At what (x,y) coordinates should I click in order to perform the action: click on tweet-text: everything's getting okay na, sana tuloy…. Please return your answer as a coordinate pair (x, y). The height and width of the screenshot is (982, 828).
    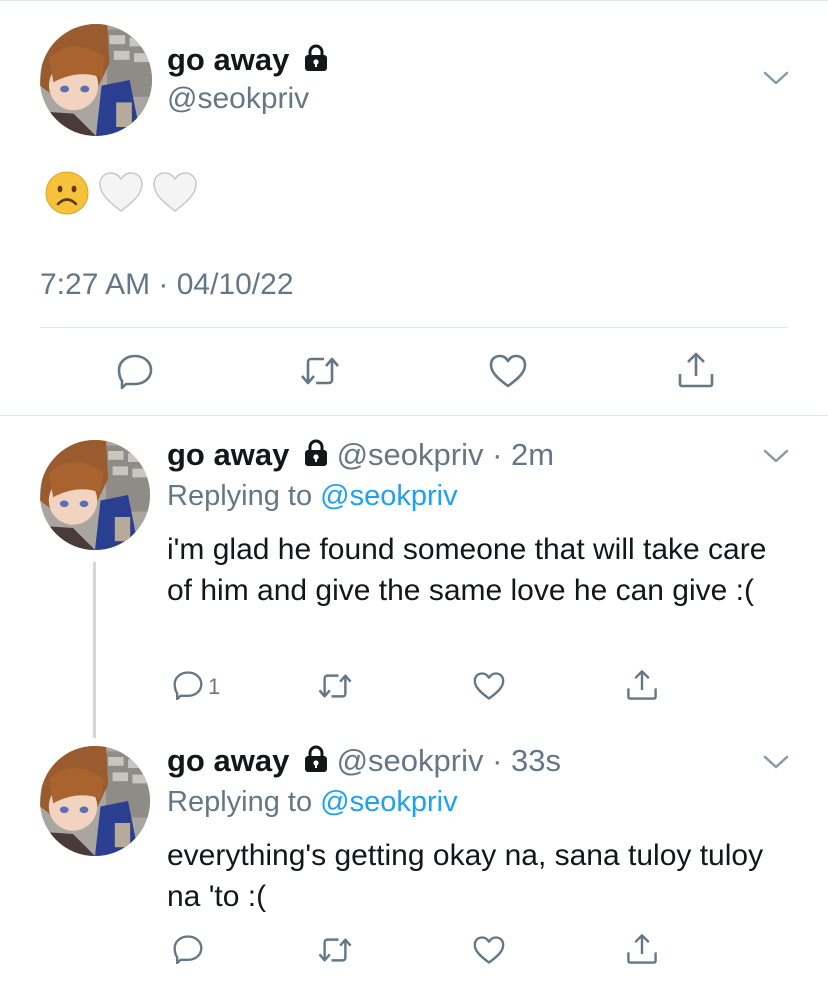
    Looking at the image, I should click on (465, 876).